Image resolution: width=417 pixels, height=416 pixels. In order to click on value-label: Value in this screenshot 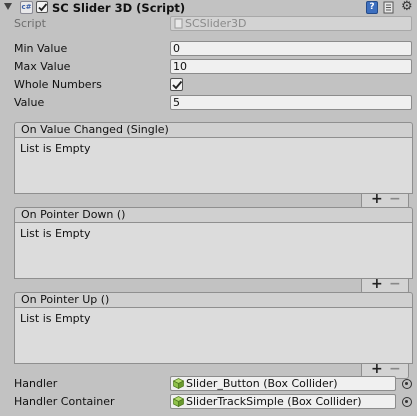, I will do `click(29, 102)`.